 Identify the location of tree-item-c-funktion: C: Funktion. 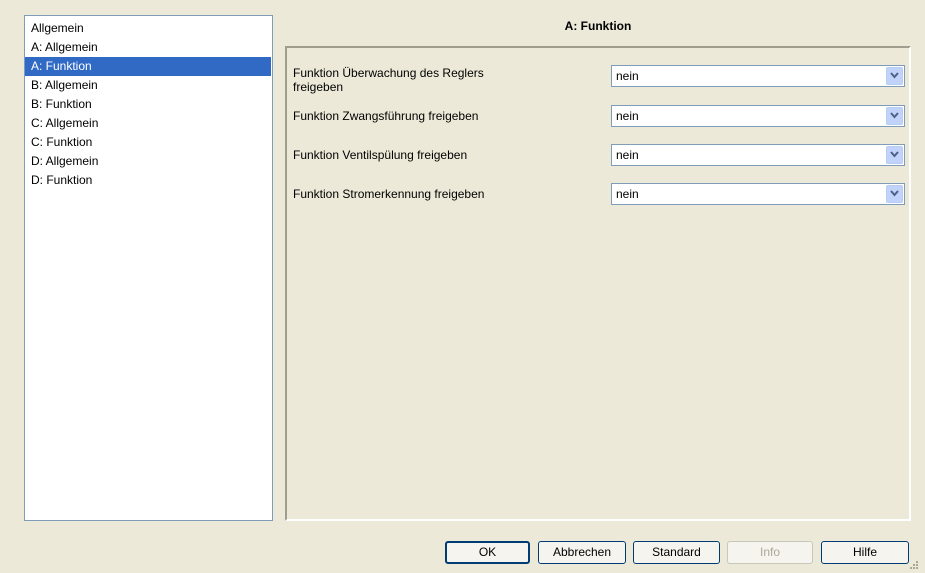
(148, 142).